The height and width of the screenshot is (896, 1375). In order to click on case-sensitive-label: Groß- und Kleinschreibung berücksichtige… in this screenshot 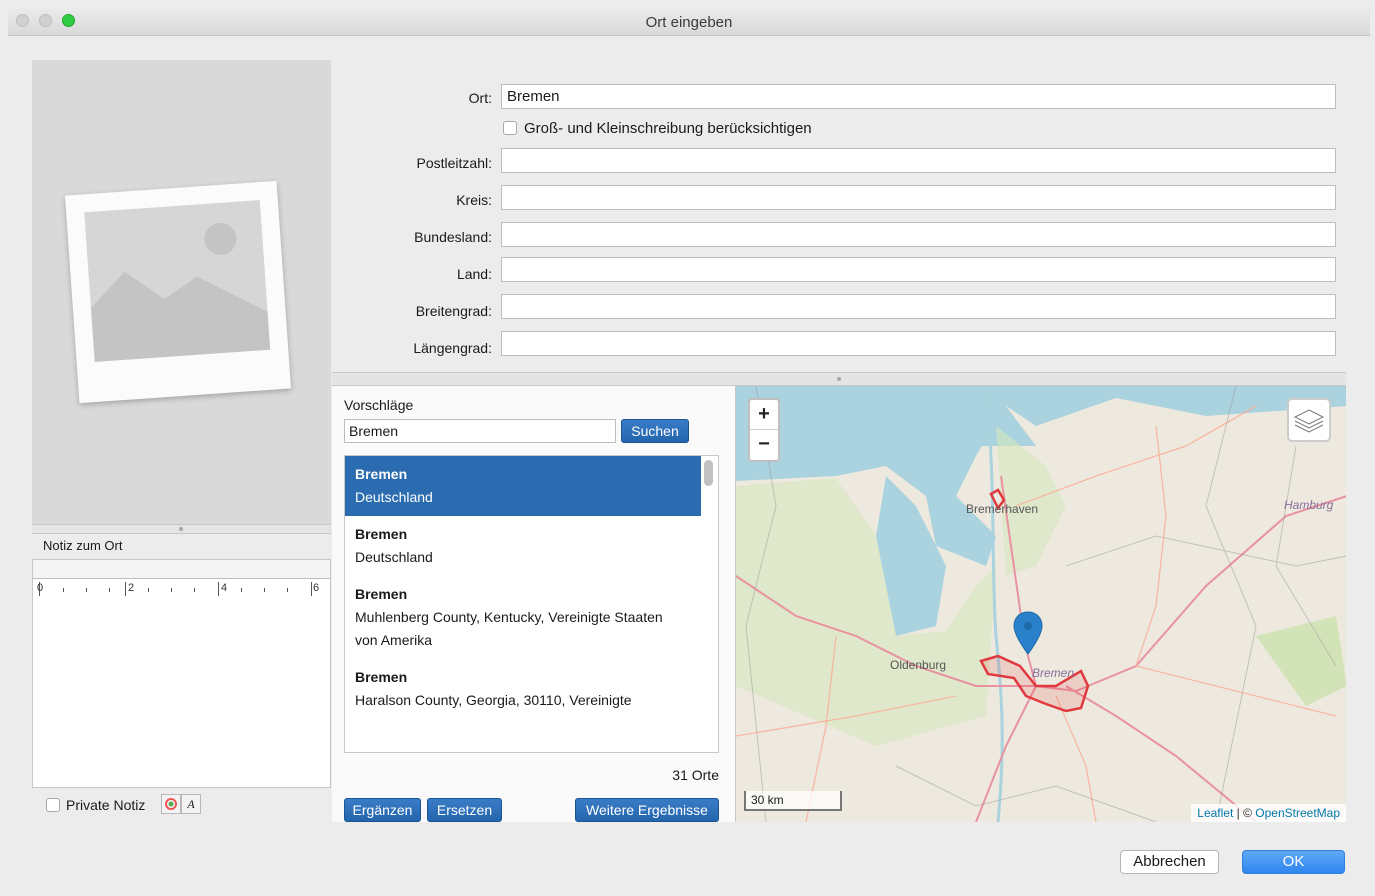, I will do `click(668, 128)`.